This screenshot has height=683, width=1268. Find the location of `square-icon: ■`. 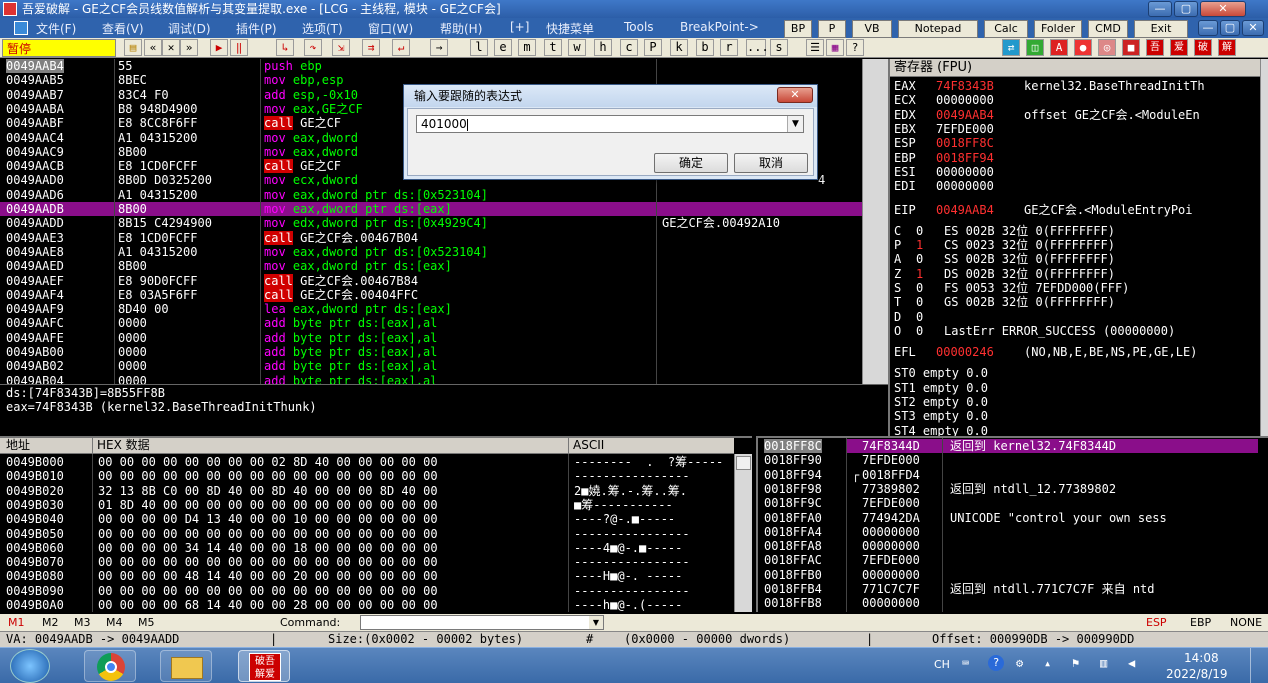

square-icon: ■ is located at coordinates (1131, 47).